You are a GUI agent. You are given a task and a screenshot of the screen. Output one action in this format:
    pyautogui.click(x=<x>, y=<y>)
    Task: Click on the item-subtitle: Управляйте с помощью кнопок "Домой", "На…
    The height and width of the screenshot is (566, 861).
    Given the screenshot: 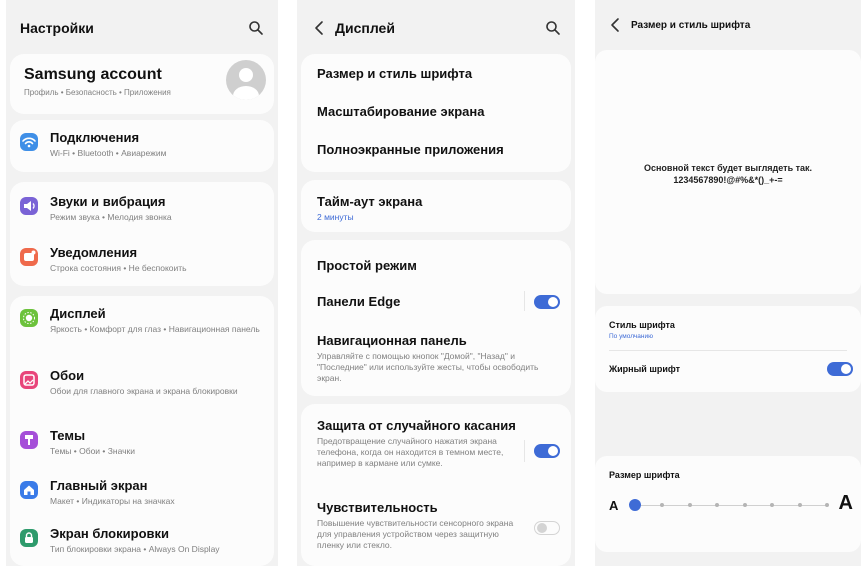 What is the action you would take?
    pyautogui.click(x=428, y=367)
    